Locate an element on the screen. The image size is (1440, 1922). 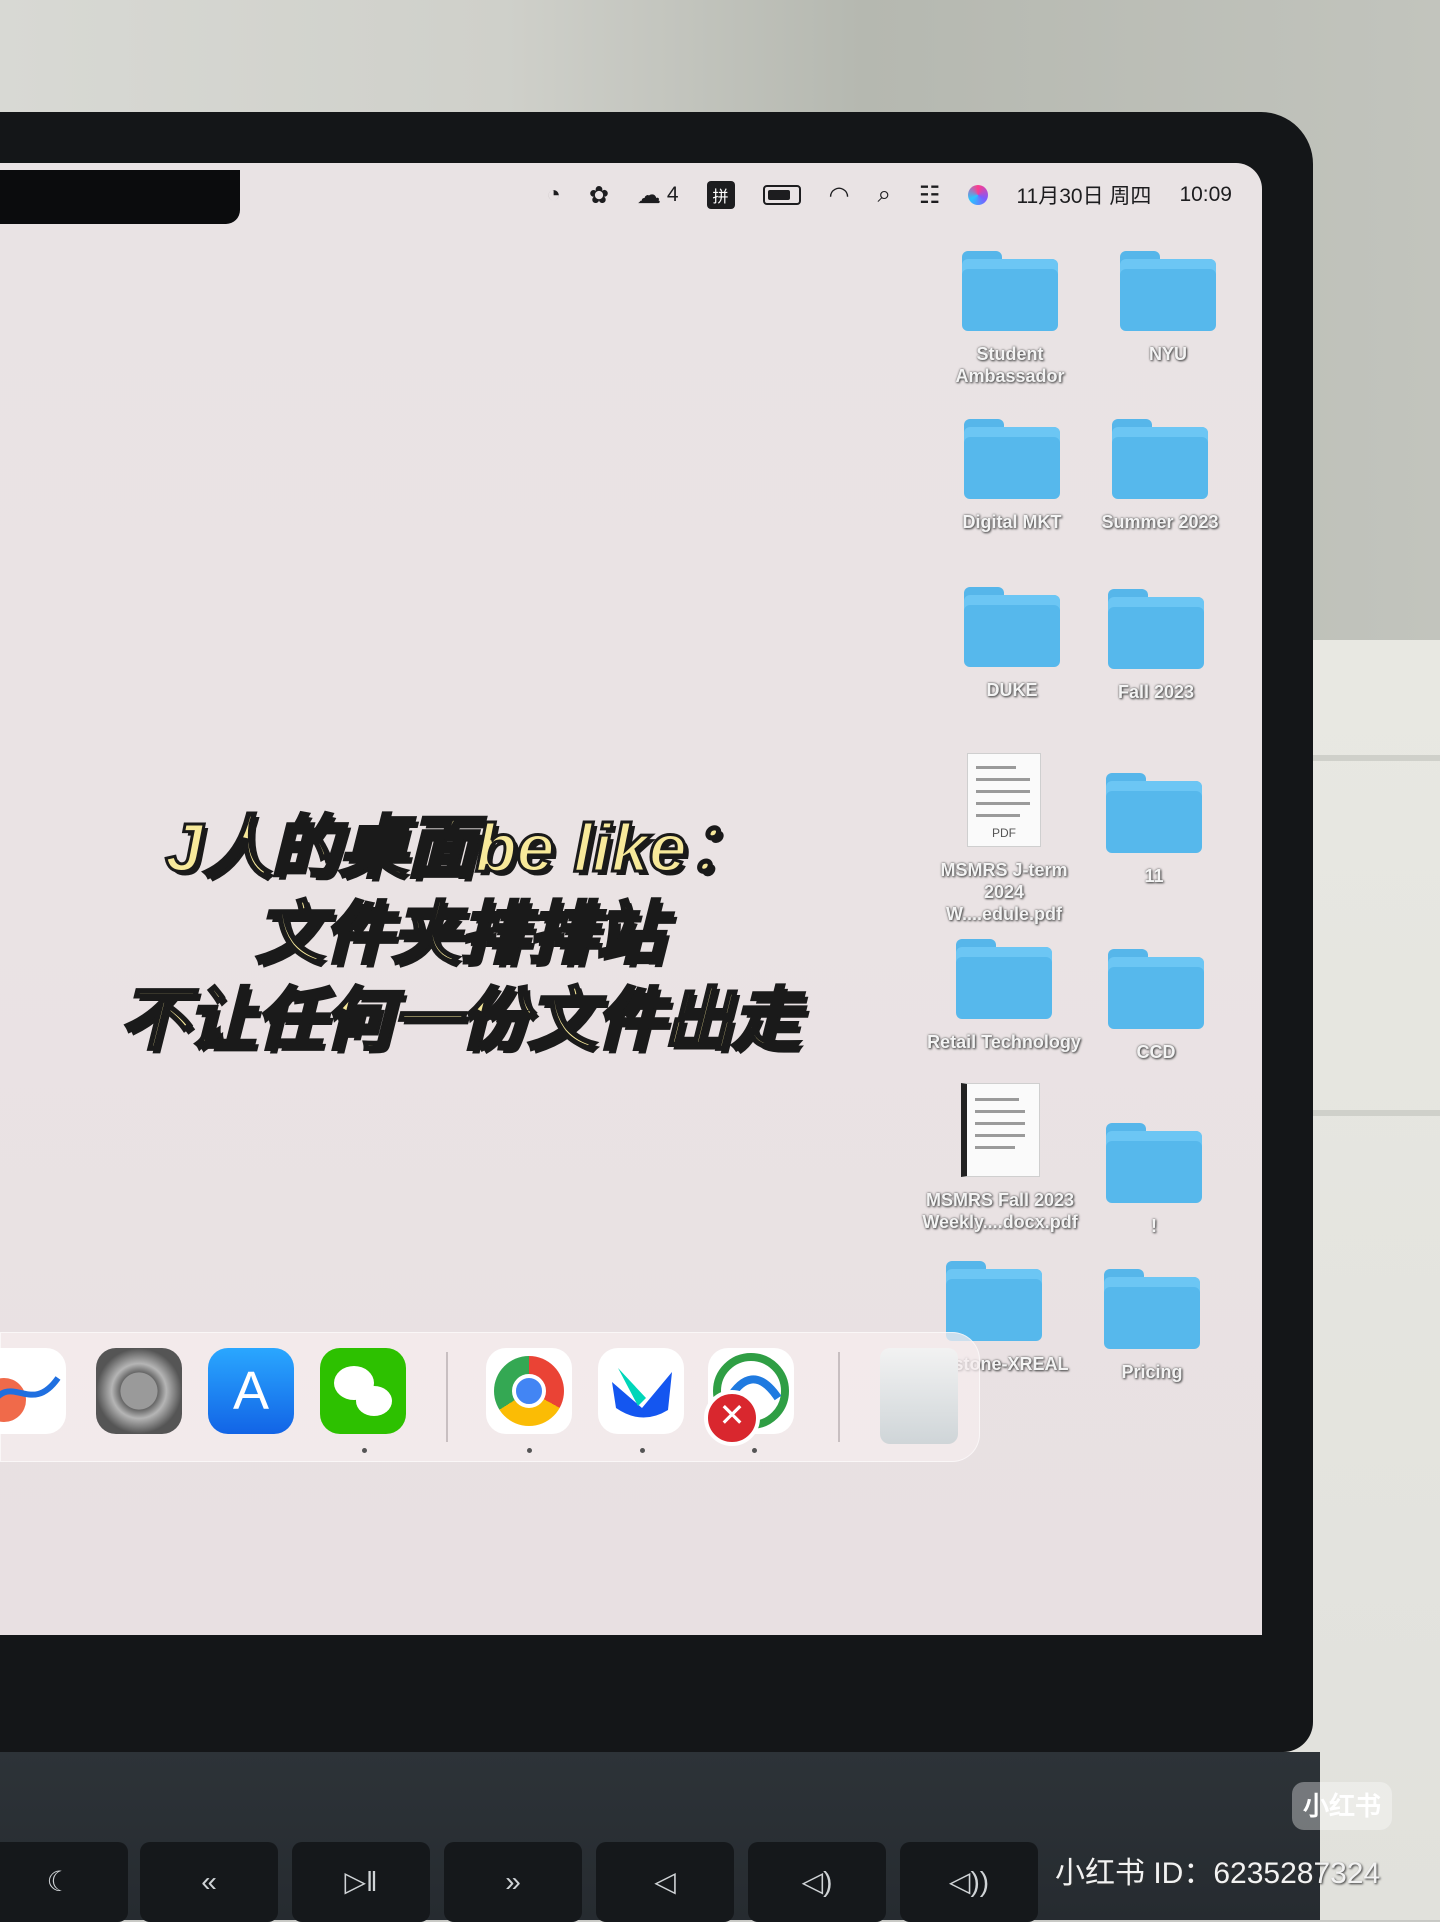
wechat-status: ☁ 4 is located at coordinates (658, 195).